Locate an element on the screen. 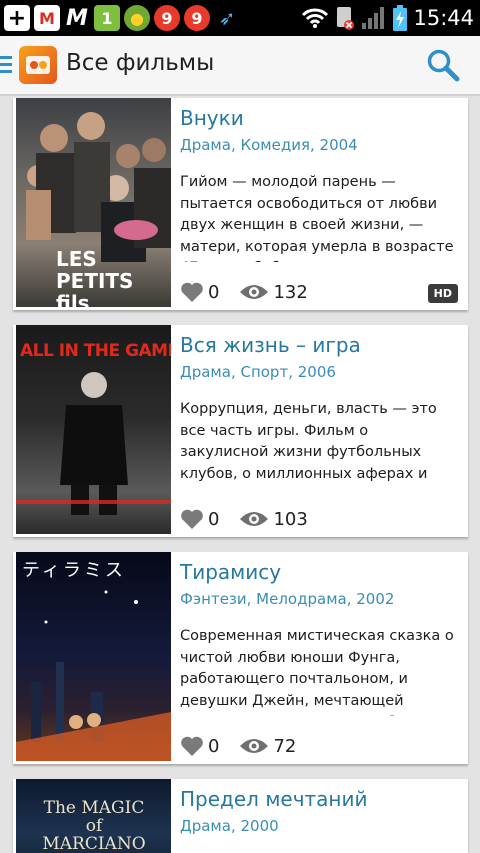 The height and width of the screenshot is (853, 480). plus-icon: + is located at coordinates (17, 18).